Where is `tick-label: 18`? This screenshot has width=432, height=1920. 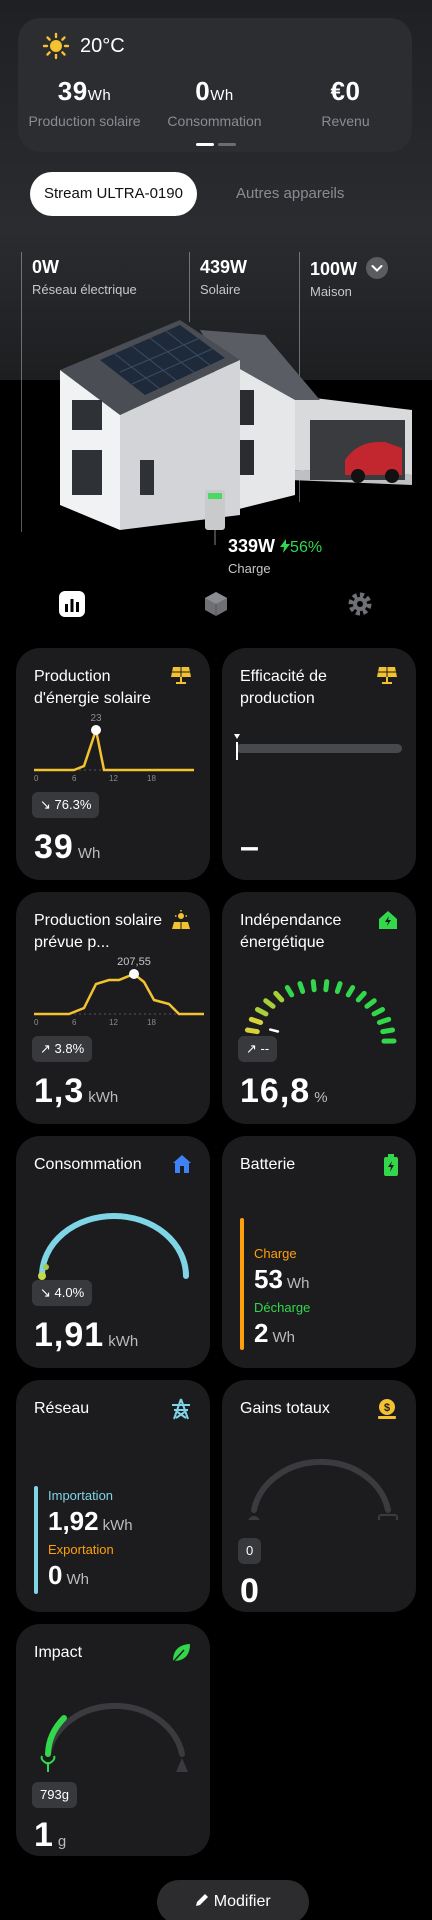
tick-label: 18 is located at coordinates (151, 778).